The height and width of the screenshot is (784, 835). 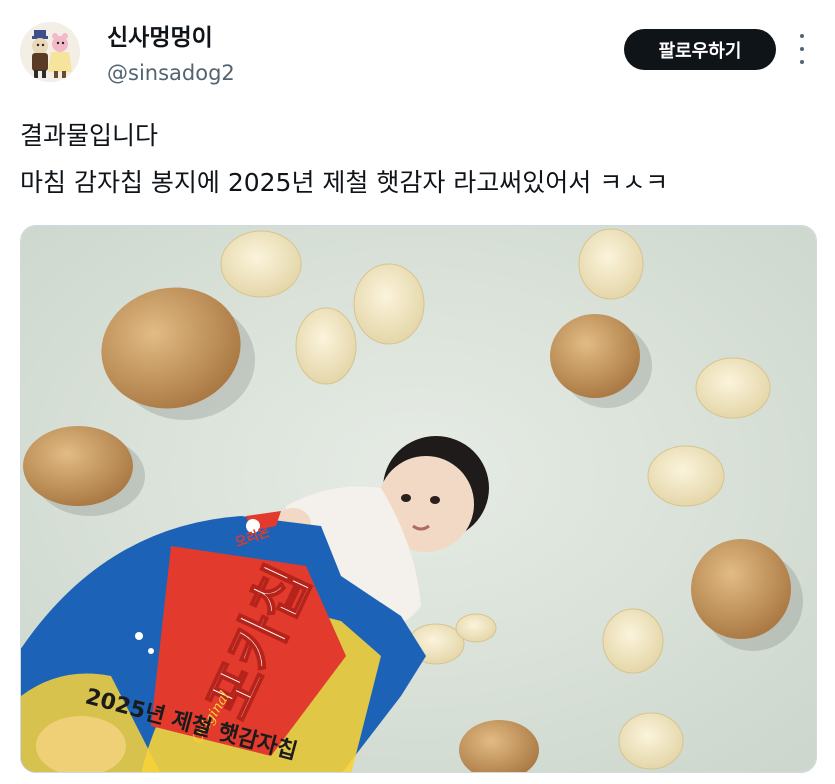 I want to click on avatar-illustration-icon, so click(x=50, y=52).